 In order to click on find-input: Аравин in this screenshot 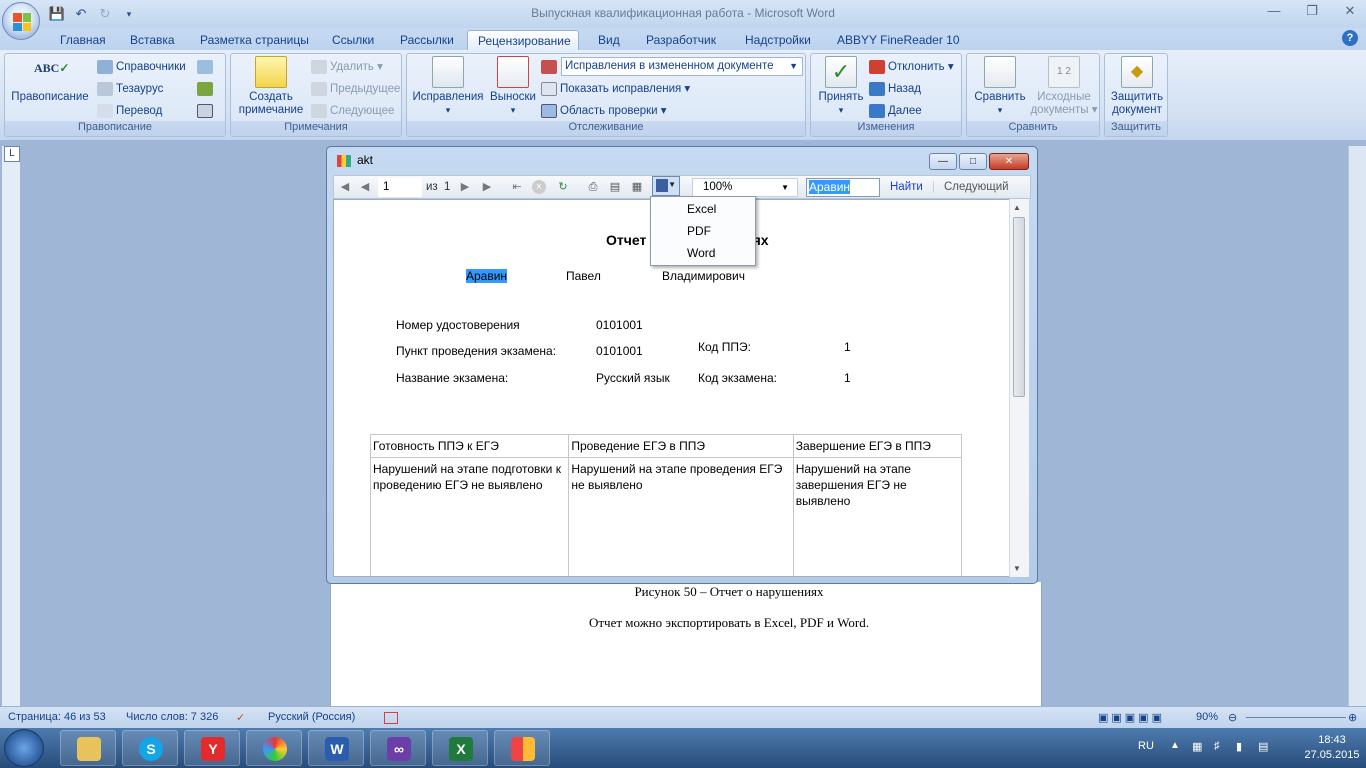, I will do `click(843, 187)`.